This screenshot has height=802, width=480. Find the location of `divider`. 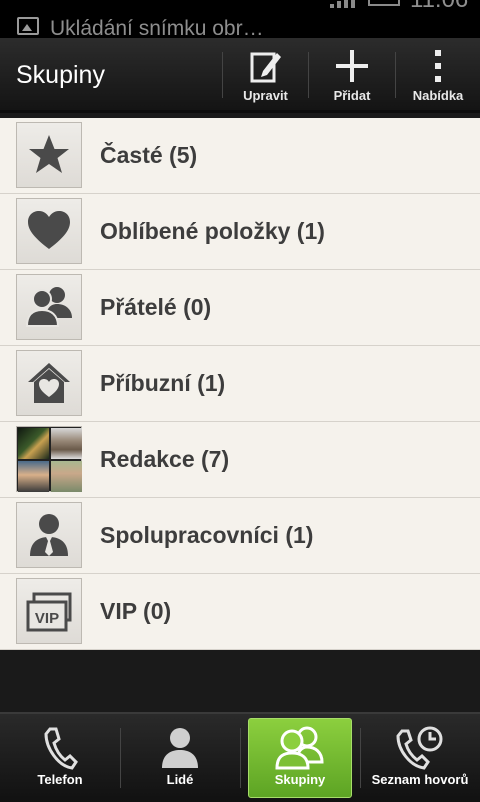

divider is located at coordinates (240, 649).